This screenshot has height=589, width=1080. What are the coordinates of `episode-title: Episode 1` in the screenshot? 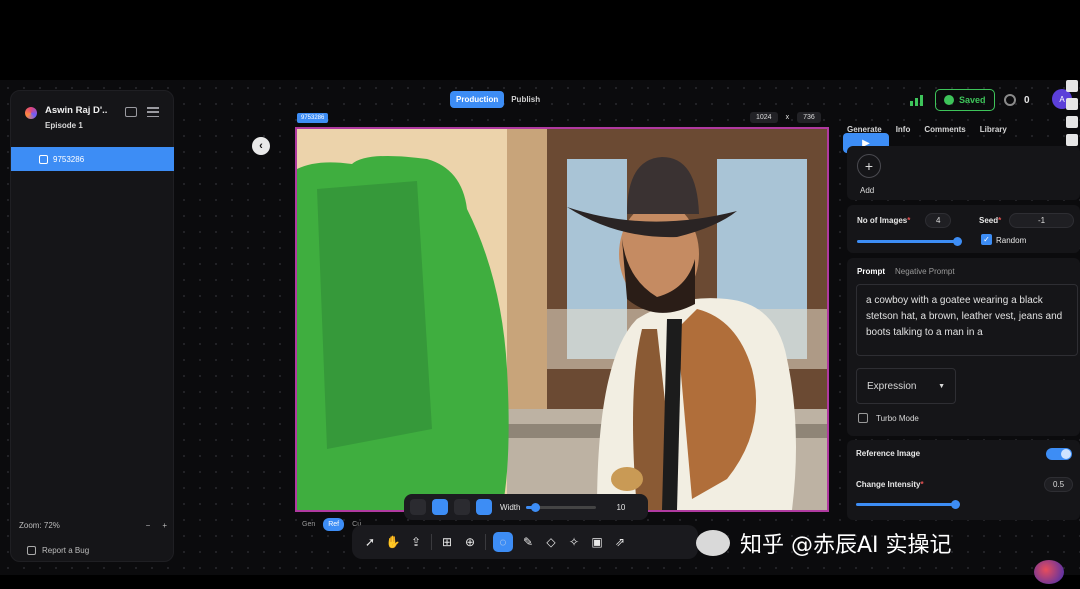 It's located at (76, 125).